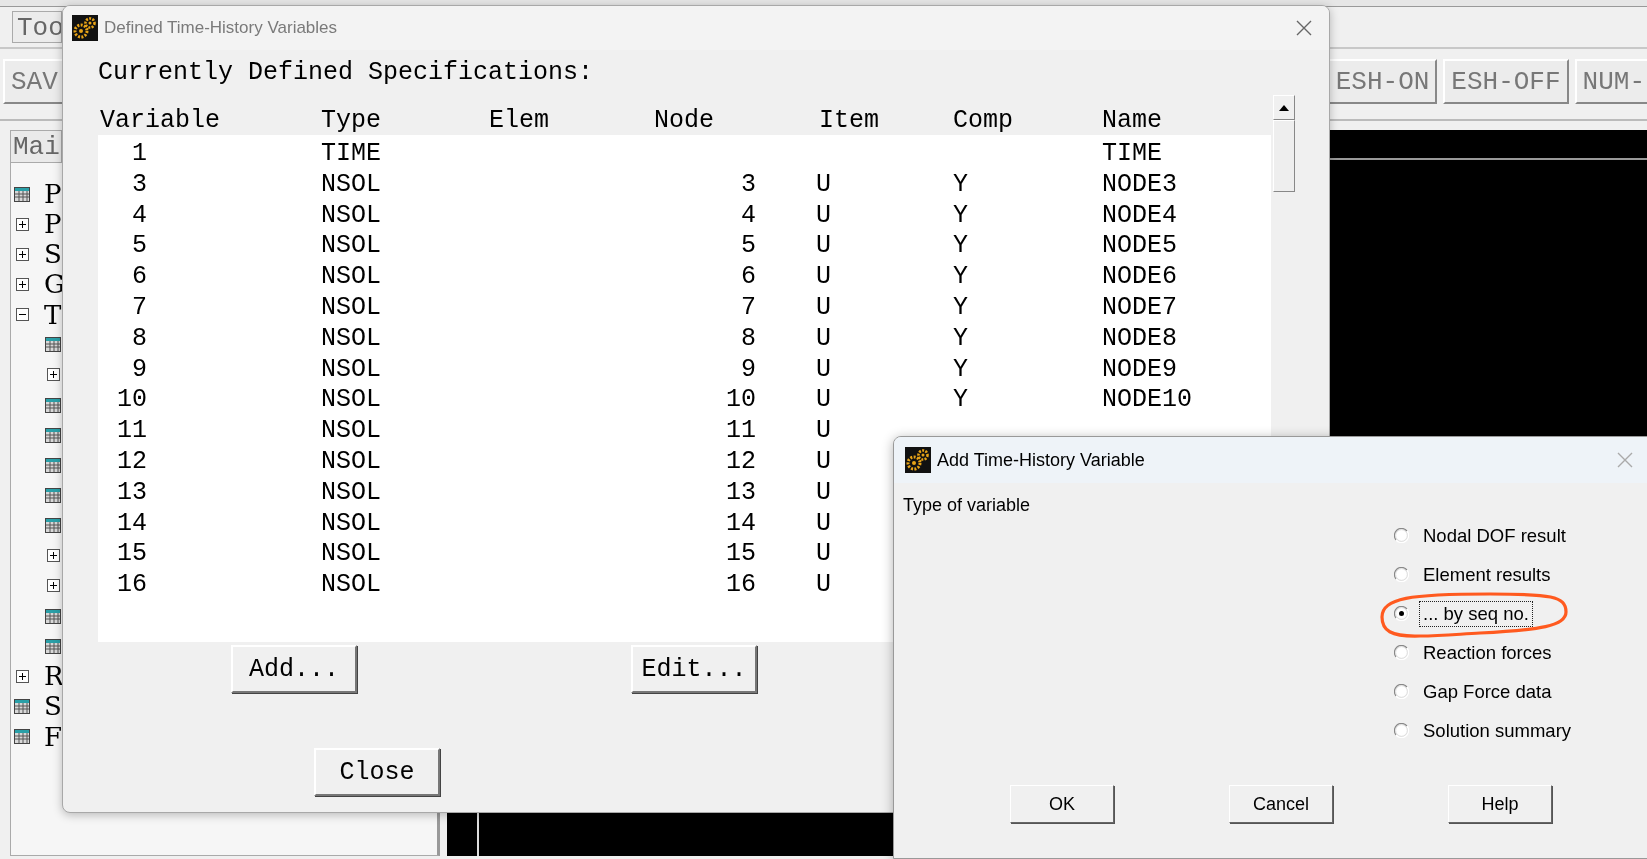 The width and height of the screenshot is (1647, 859). I want to click on collapse-icon, so click(22, 315).